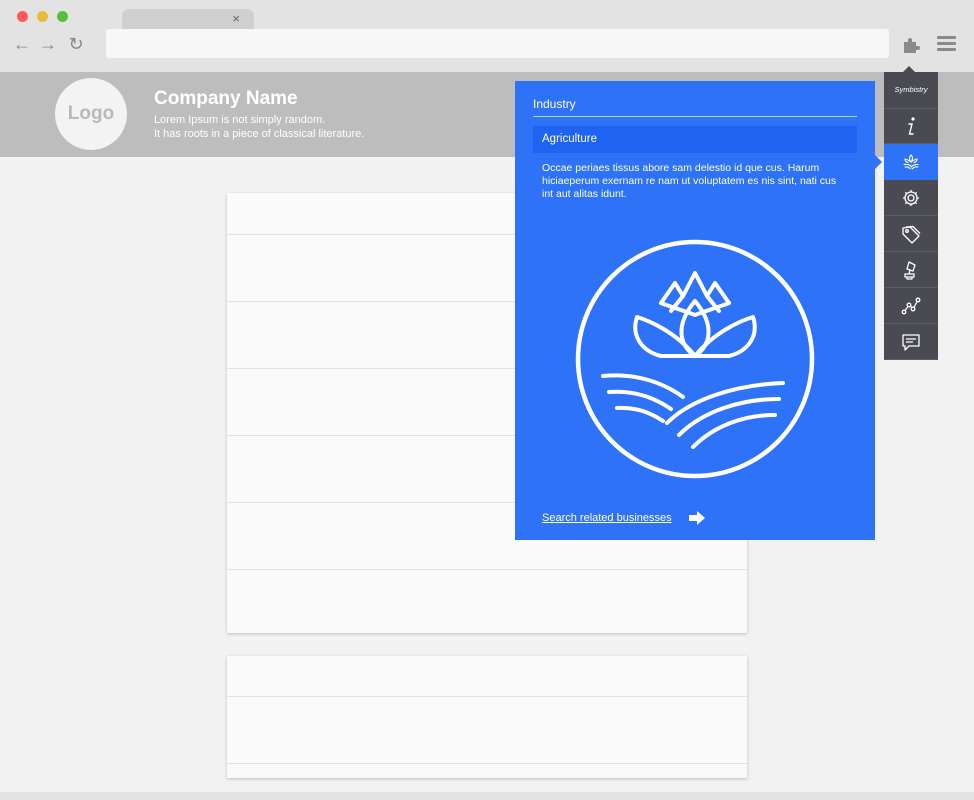  What do you see at coordinates (911, 90) in the screenshot?
I see `sidebar-title: Symbistry` at bounding box center [911, 90].